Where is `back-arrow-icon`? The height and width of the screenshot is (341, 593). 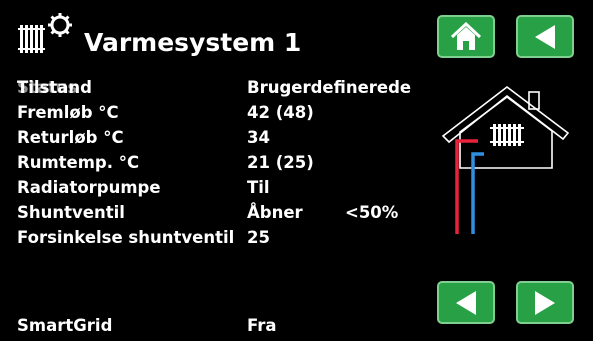 back-arrow-icon is located at coordinates (545, 36).